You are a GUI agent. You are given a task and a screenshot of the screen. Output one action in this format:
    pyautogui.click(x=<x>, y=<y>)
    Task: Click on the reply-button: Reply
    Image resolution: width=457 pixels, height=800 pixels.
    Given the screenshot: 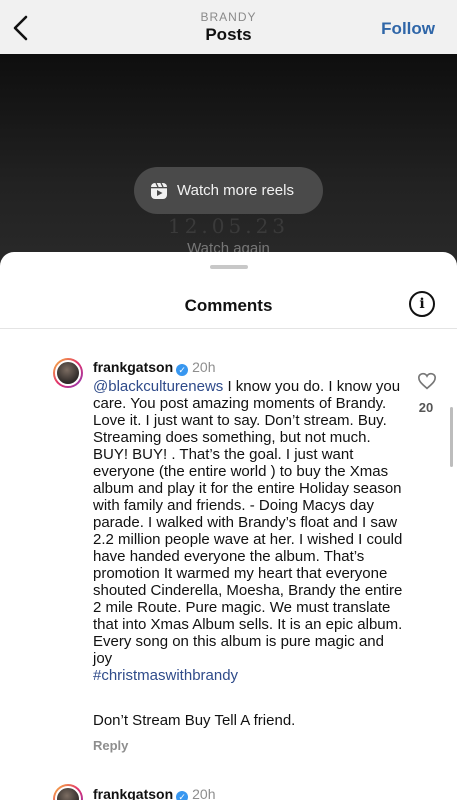 What is the action you would take?
    pyautogui.click(x=110, y=745)
    